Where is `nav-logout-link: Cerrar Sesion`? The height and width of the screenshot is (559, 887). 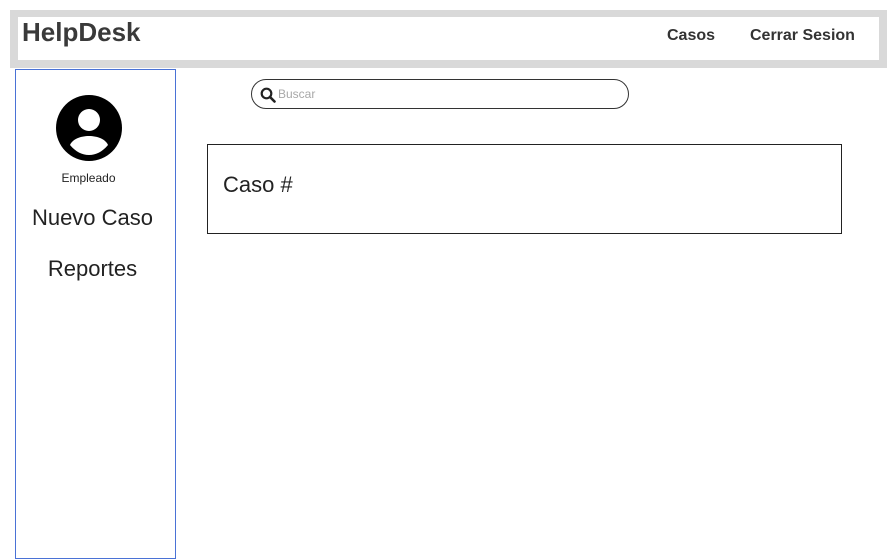
nav-logout-link: Cerrar Sesion is located at coordinates (802, 36).